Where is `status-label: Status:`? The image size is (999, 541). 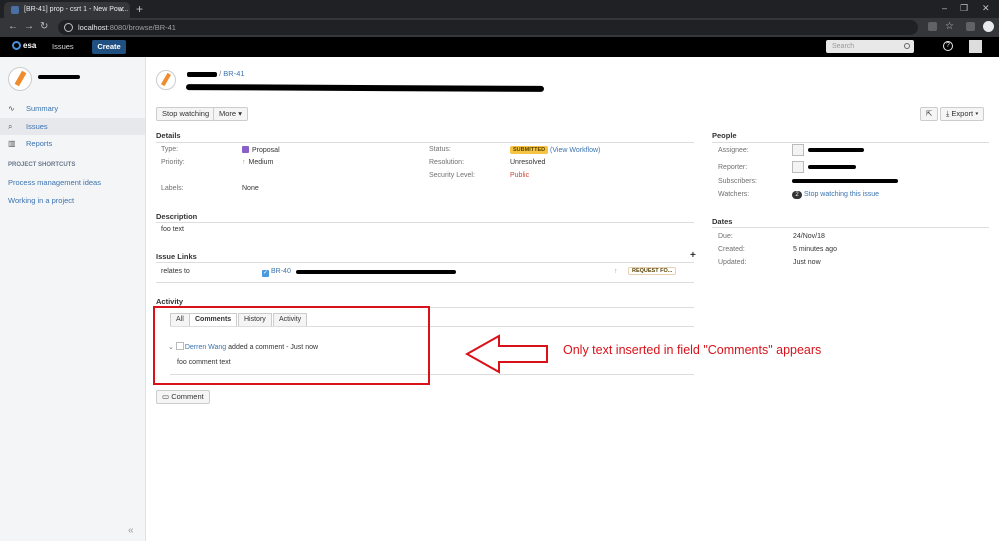
status-label: Status: is located at coordinates (440, 149).